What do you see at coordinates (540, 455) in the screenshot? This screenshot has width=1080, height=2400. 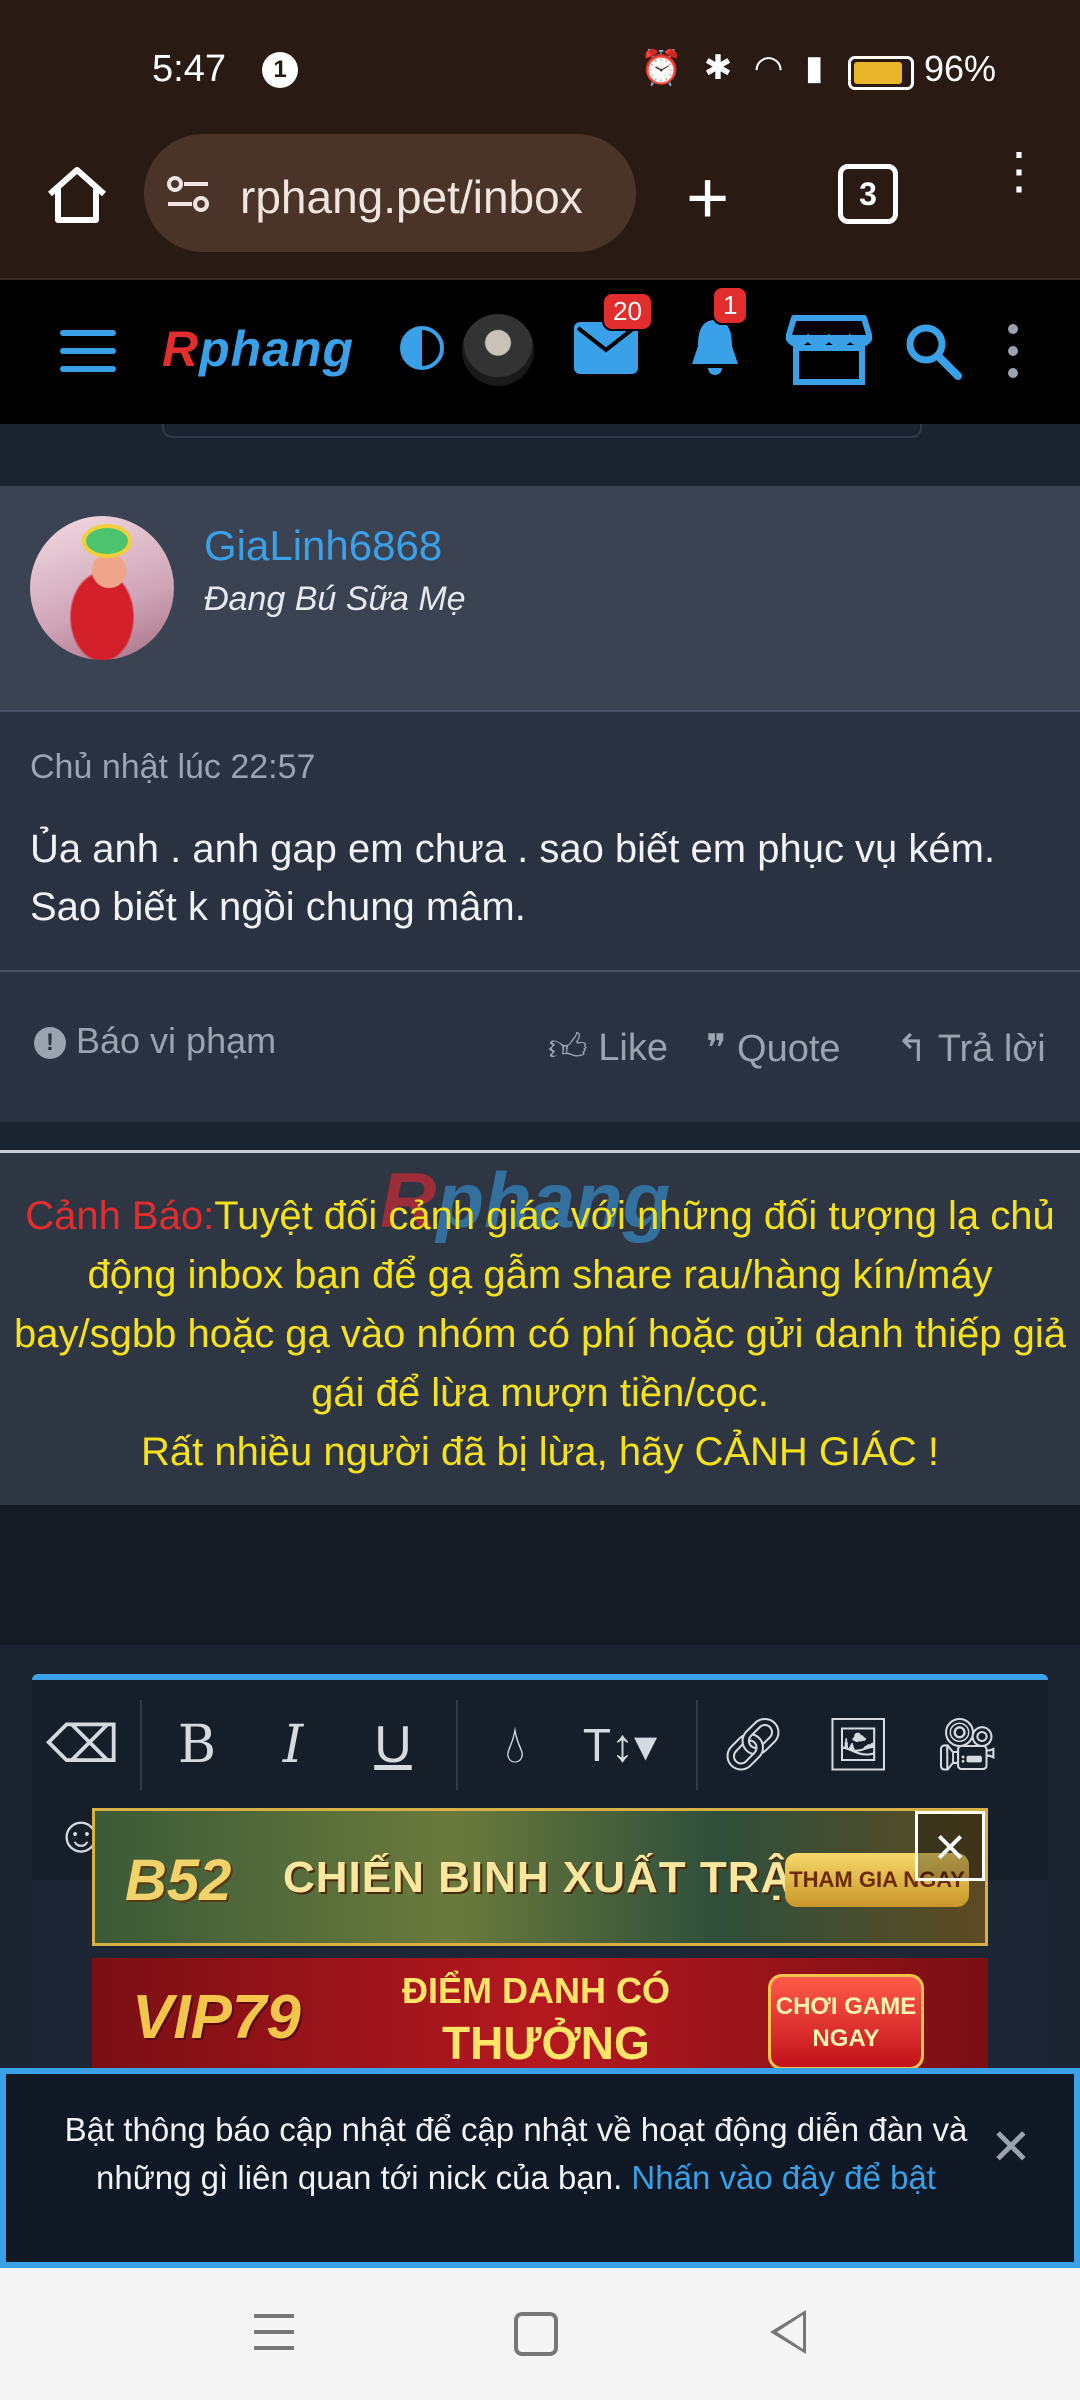 I see `content-top-strip` at bounding box center [540, 455].